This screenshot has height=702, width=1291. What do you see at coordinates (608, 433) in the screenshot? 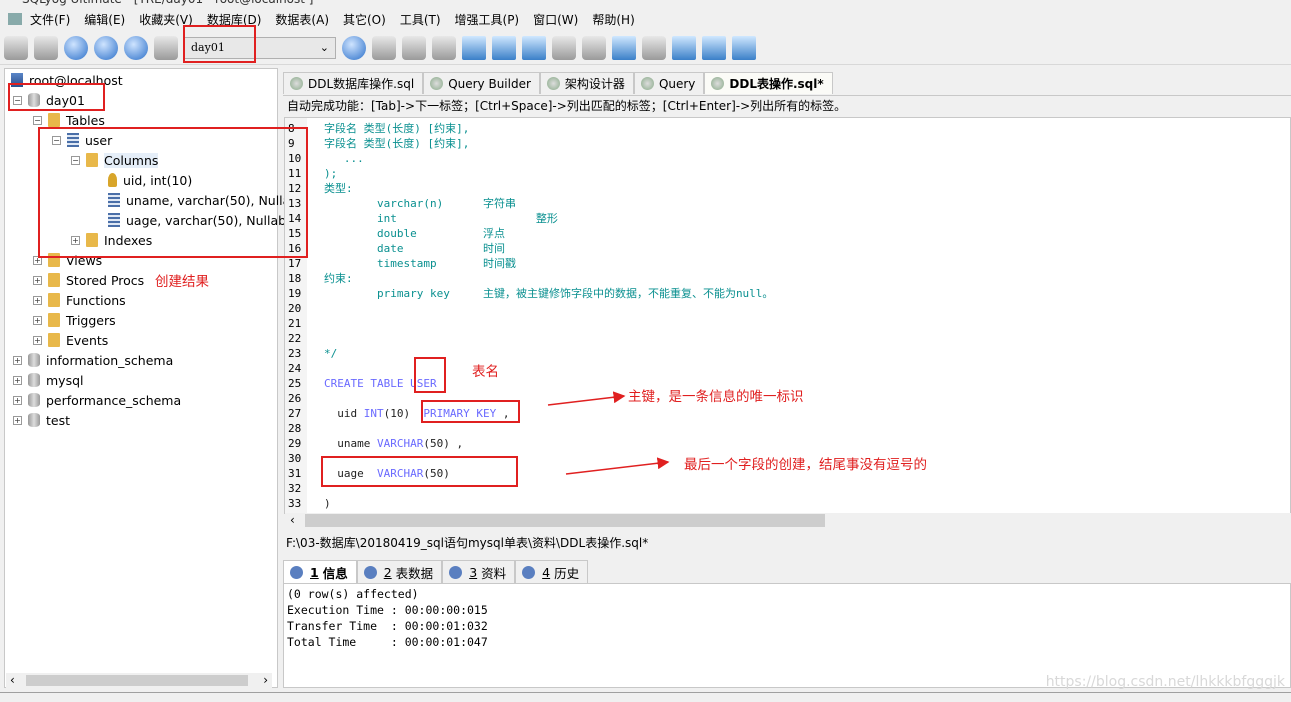
I see `annotation-arrows` at bounding box center [608, 433].